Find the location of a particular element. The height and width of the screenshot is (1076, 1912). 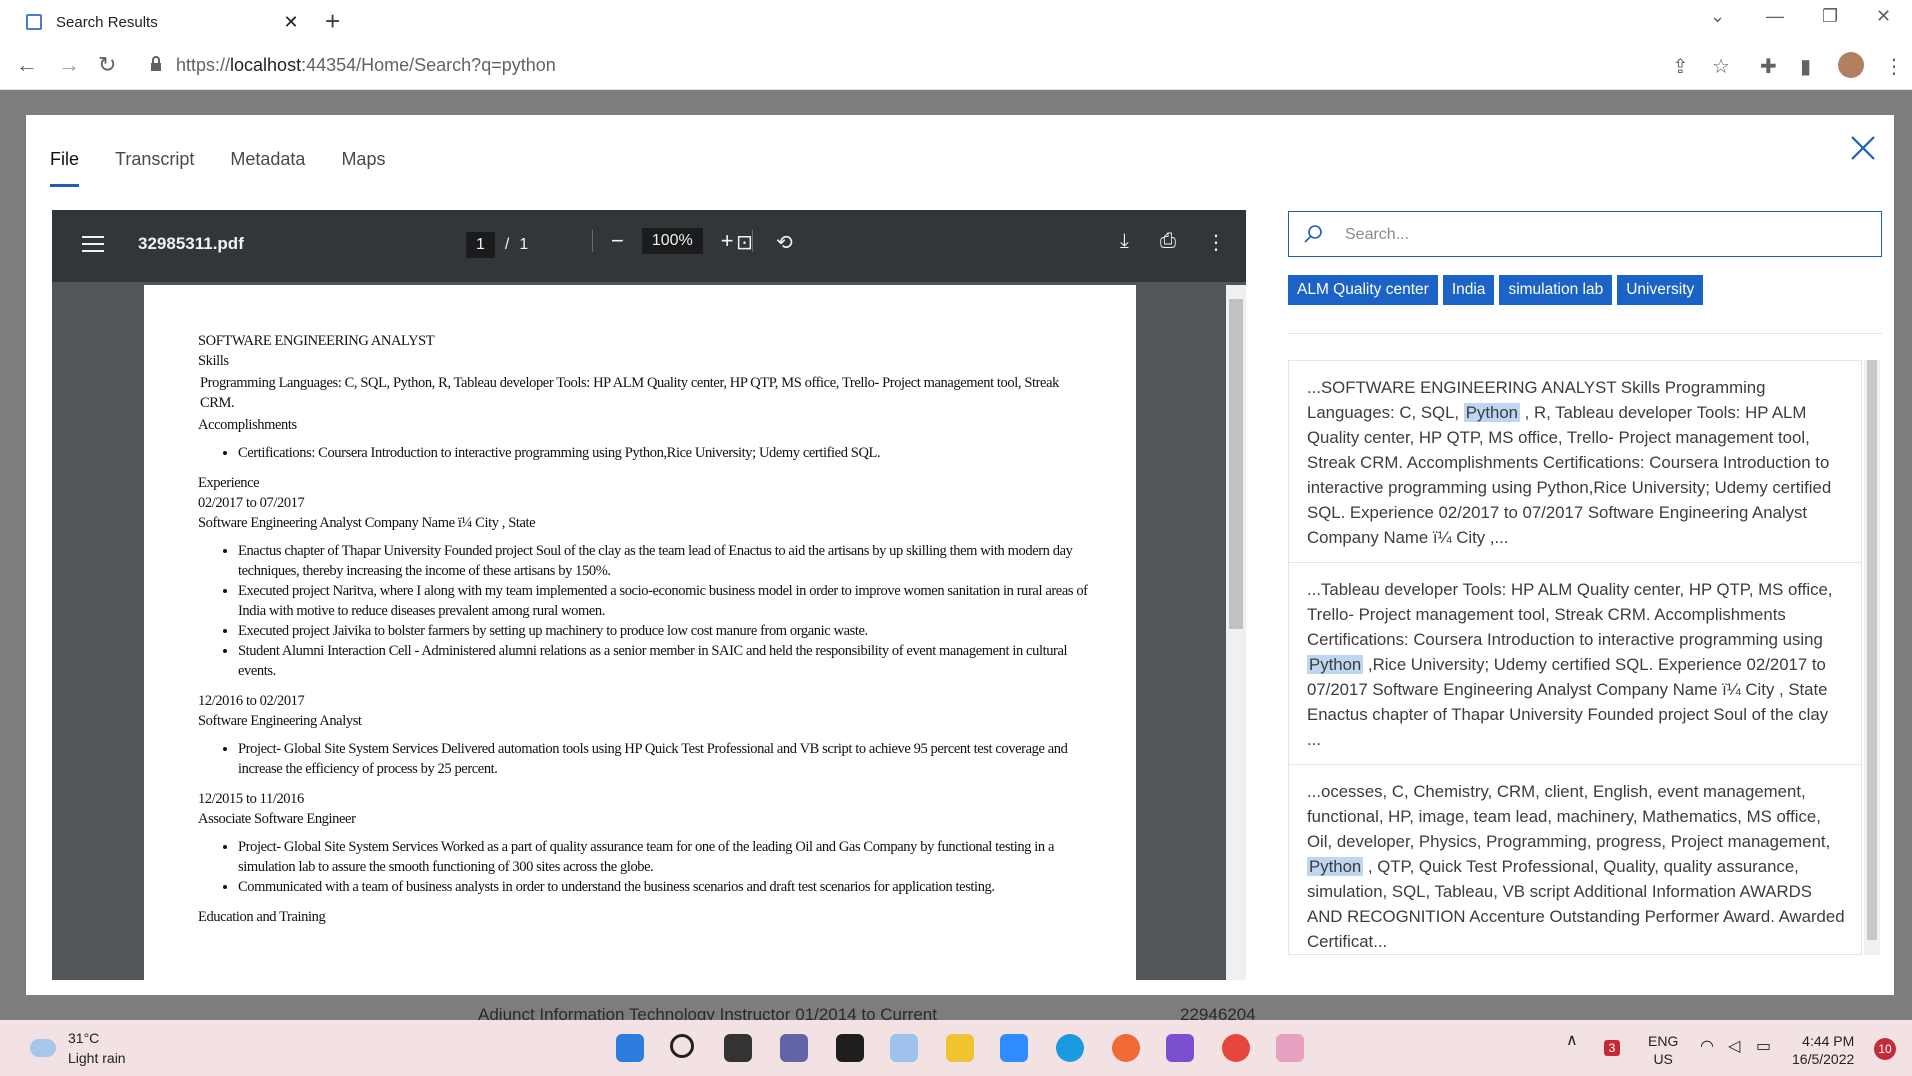

volume-icon: ◁ is located at coordinates (1734, 1047).